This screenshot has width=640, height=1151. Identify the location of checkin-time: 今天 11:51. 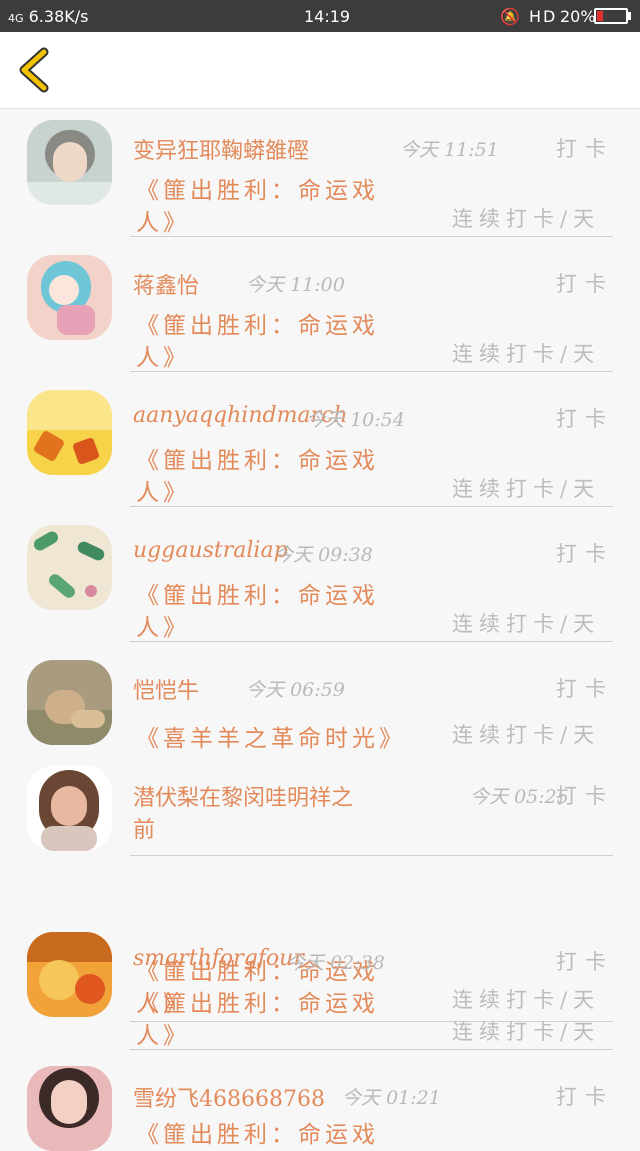
(449, 148).